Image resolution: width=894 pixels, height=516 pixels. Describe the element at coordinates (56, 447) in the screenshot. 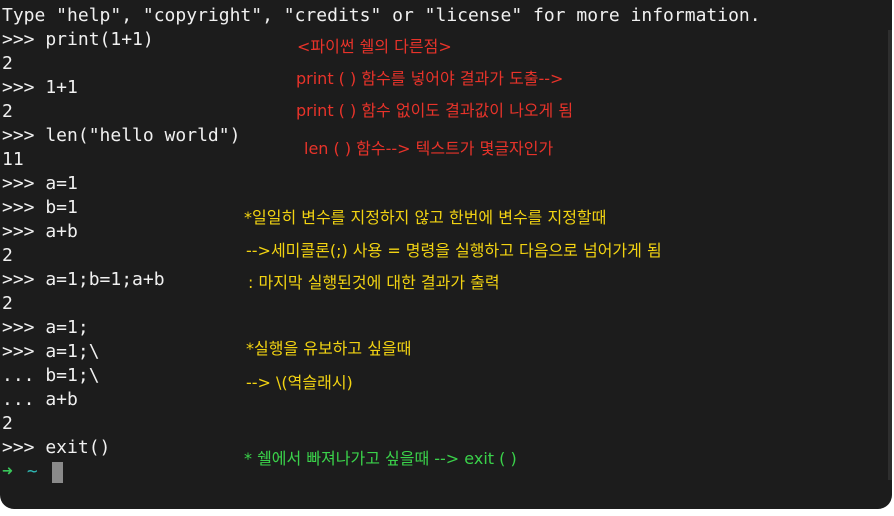

I see `terminal-line: >>> exit()` at that location.